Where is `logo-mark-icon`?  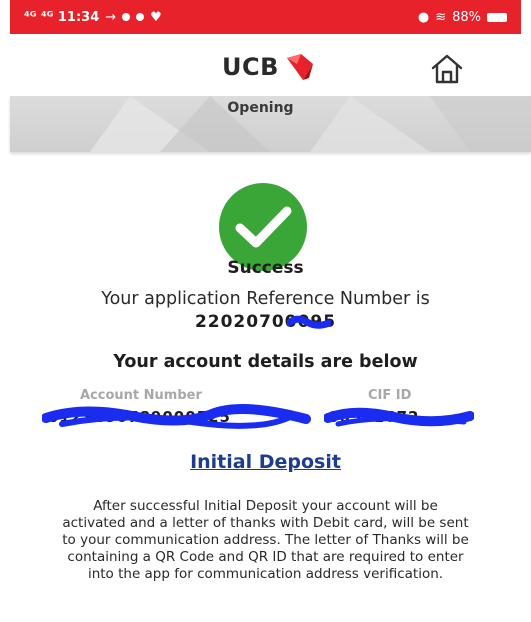
logo-mark-icon is located at coordinates (299, 67).